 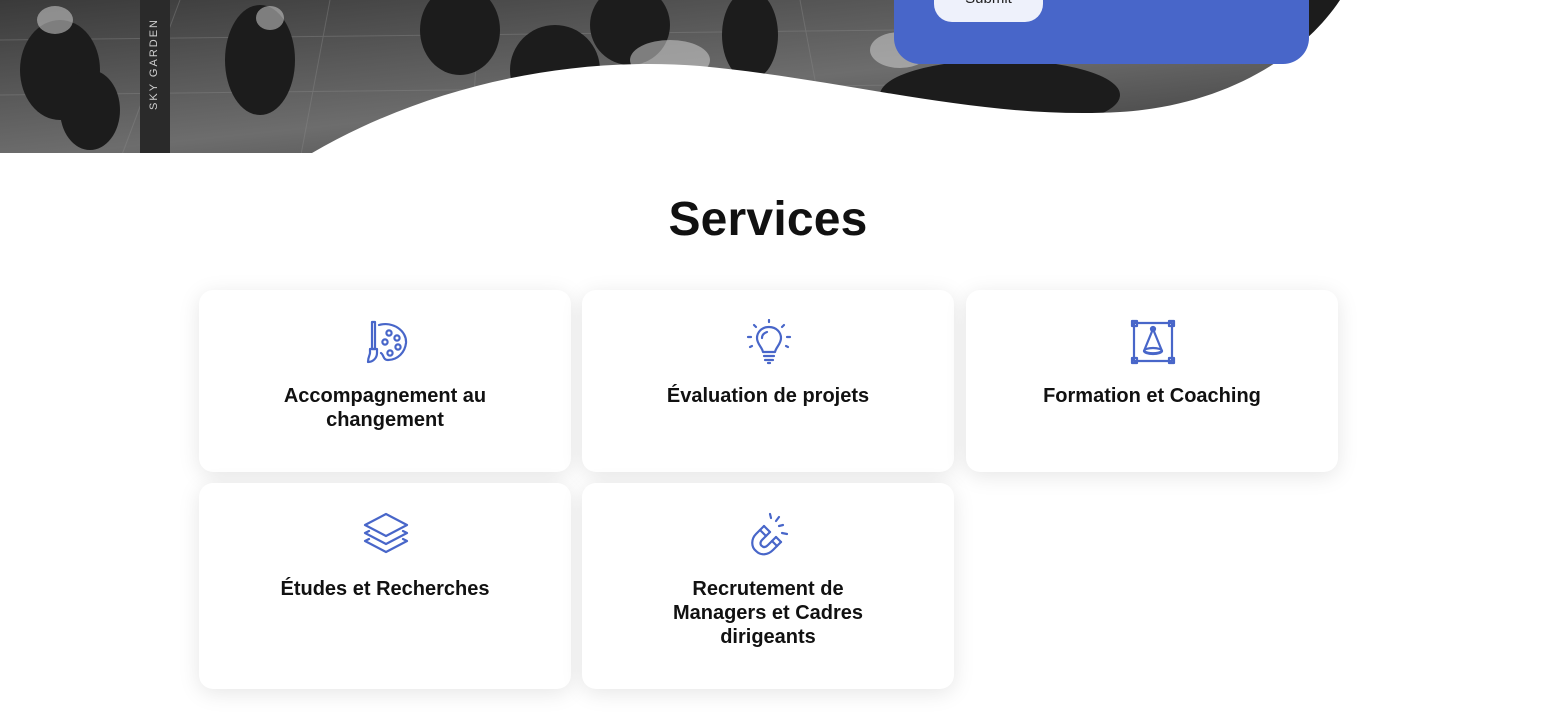 What do you see at coordinates (385, 589) in the screenshot?
I see `service-label: Études et Recherches` at bounding box center [385, 589].